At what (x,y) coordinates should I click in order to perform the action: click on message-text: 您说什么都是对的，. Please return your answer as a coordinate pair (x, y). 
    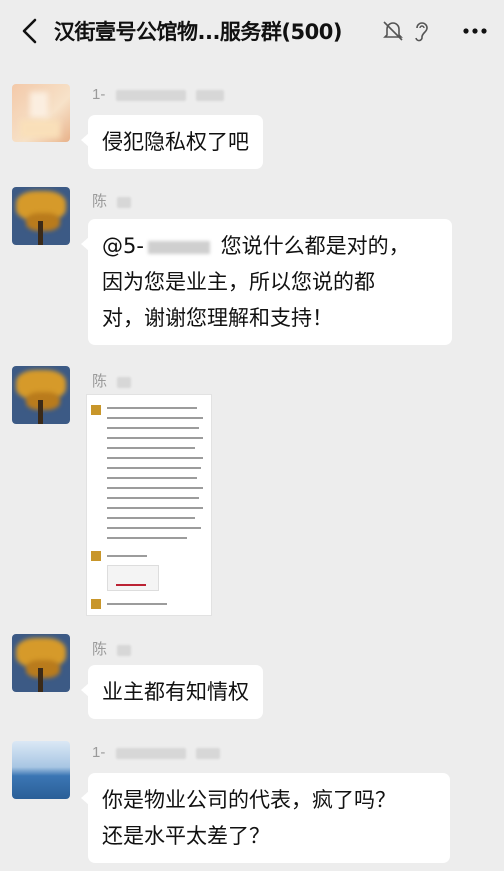
    Looking at the image, I should click on (315, 246).